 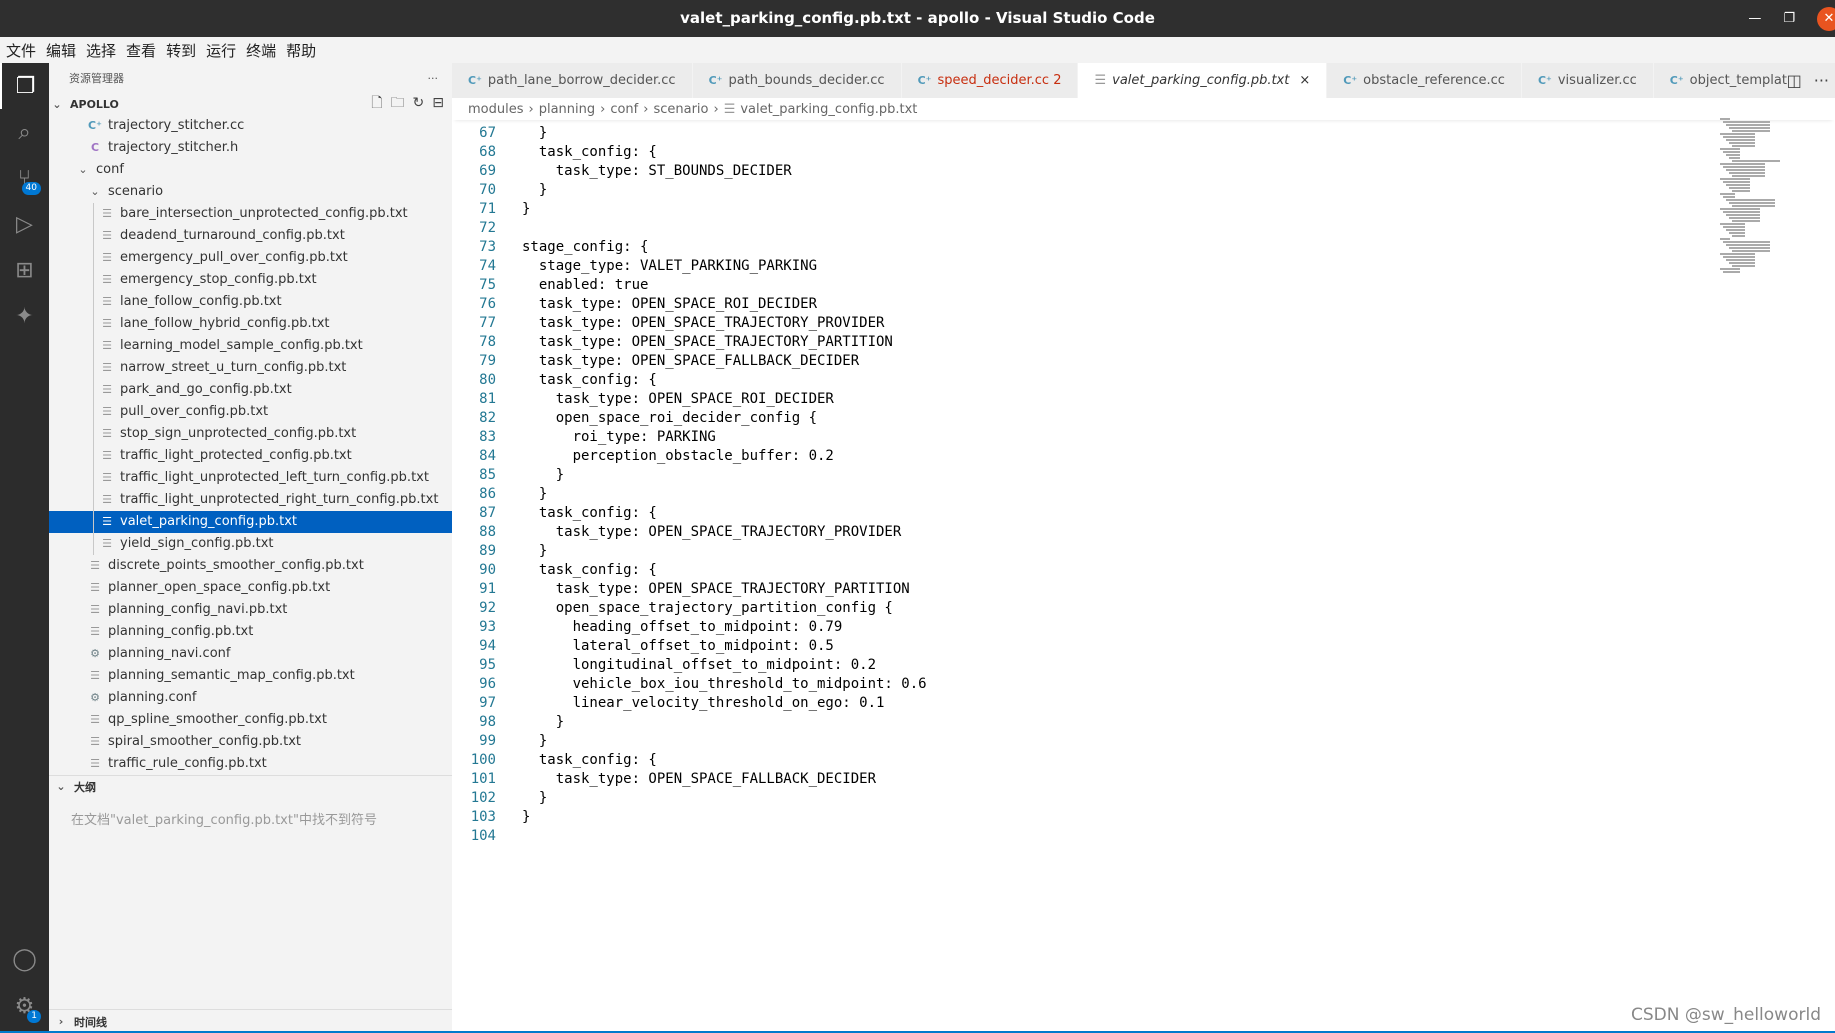 What do you see at coordinates (376, 103) in the screenshot?
I see `new-file-icon: 🗋` at bounding box center [376, 103].